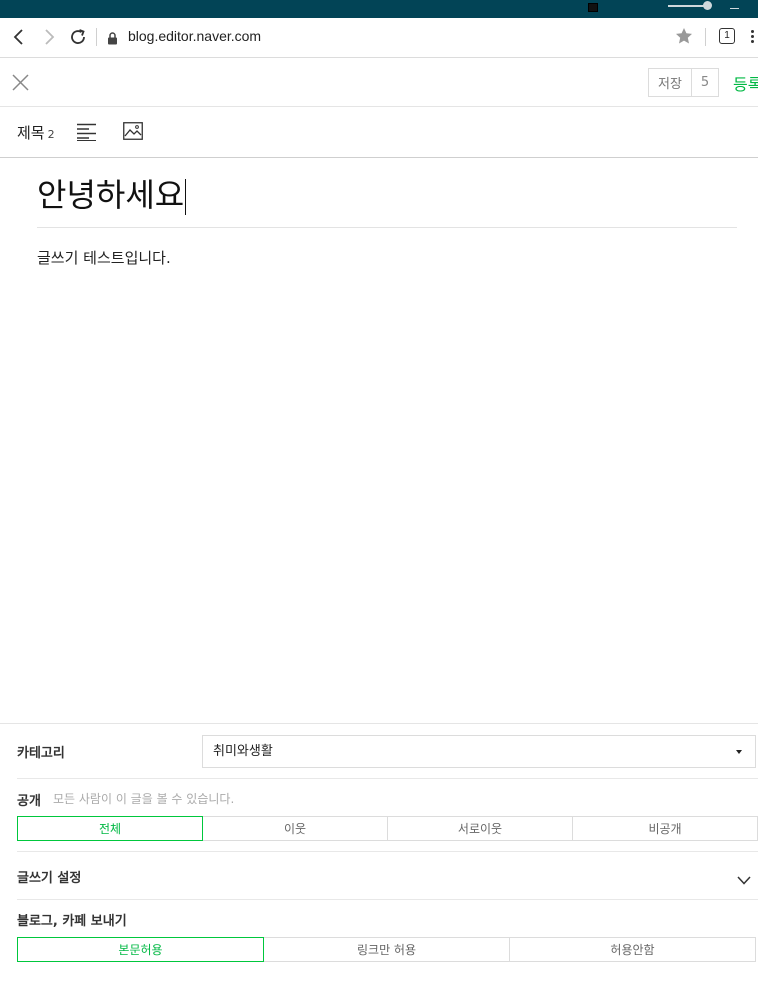 The width and height of the screenshot is (758, 987). What do you see at coordinates (104, 257) in the screenshot?
I see `post-body-editor: 글쓰기 테스트입니다.` at bounding box center [104, 257].